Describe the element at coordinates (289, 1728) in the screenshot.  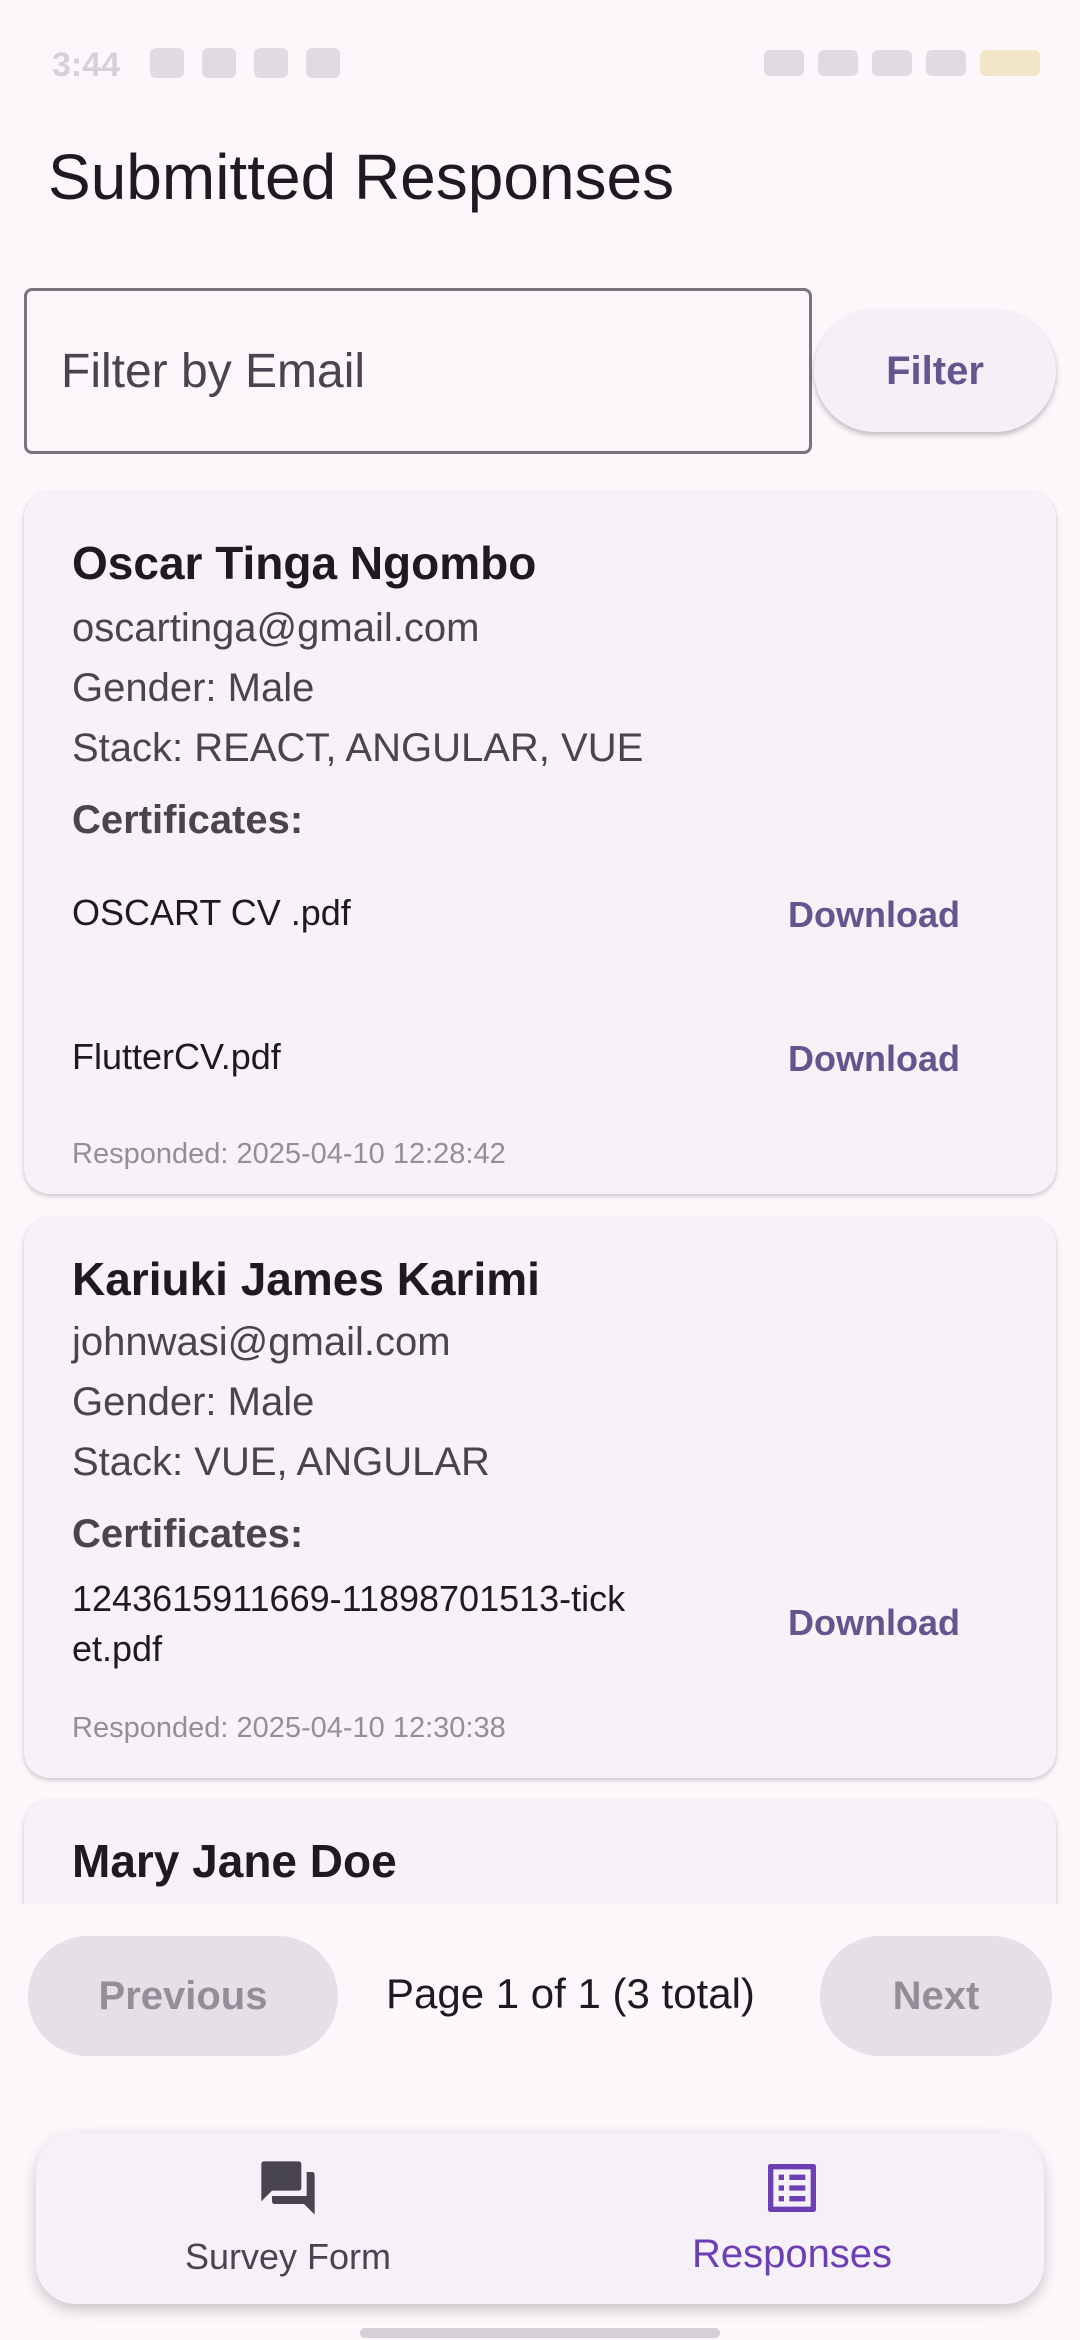
I see `responded-timestamp: Responded: 2025-04-10 12:30:38` at that location.